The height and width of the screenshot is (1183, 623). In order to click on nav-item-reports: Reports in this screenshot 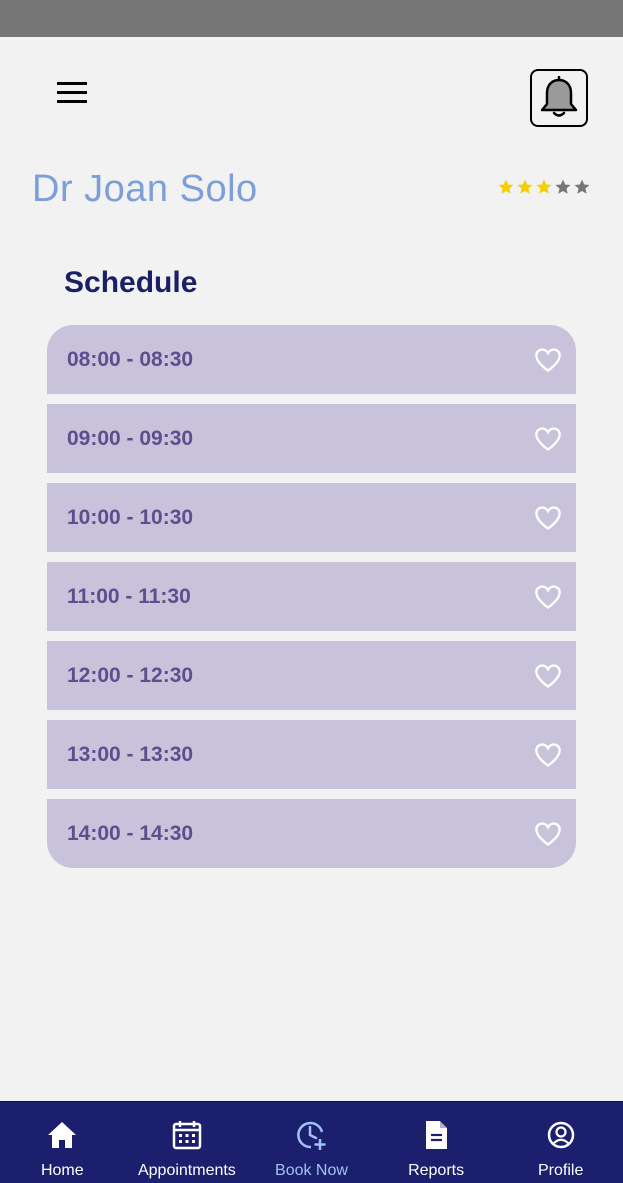, I will do `click(436, 1142)`.